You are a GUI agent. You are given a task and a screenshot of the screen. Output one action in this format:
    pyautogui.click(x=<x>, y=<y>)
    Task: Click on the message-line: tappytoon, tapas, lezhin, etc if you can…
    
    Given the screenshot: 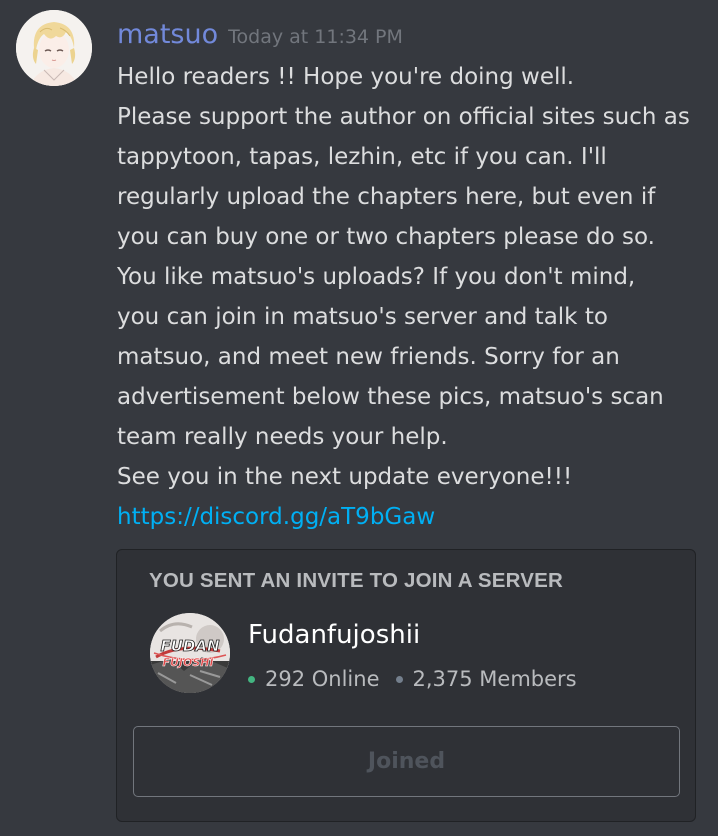 What is the action you would take?
    pyautogui.click(x=362, y=157)
    